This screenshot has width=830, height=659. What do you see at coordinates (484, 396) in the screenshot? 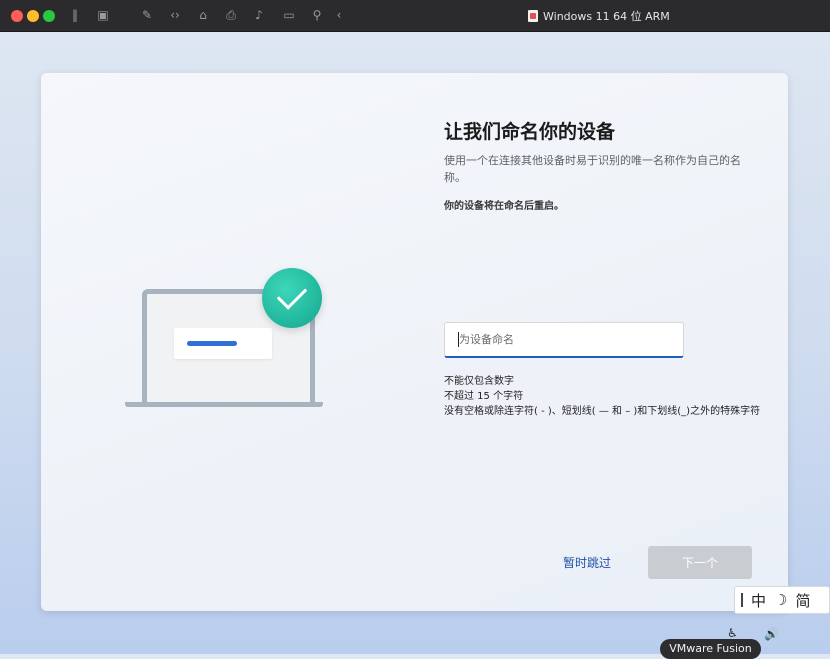
I see `rule-item: 不超过 15 个字符` at bounding box center [484, 396].